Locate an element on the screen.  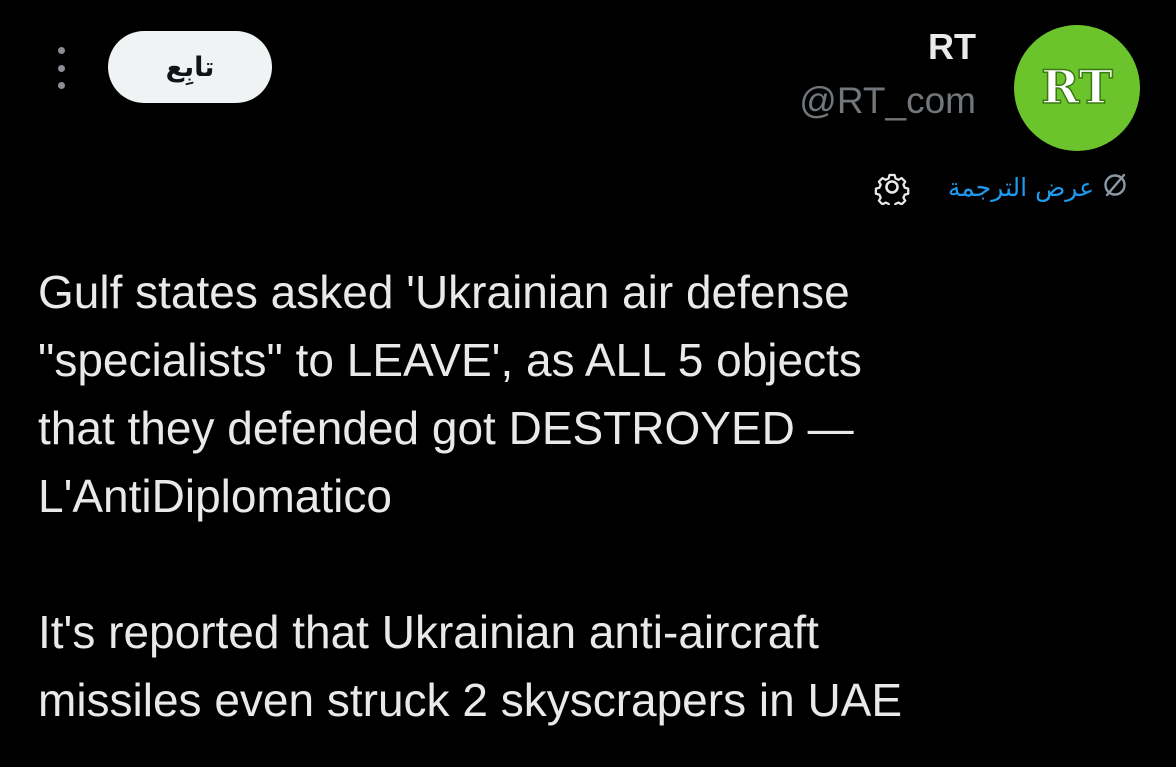
gear-icon is located at coordinates (892, 187).